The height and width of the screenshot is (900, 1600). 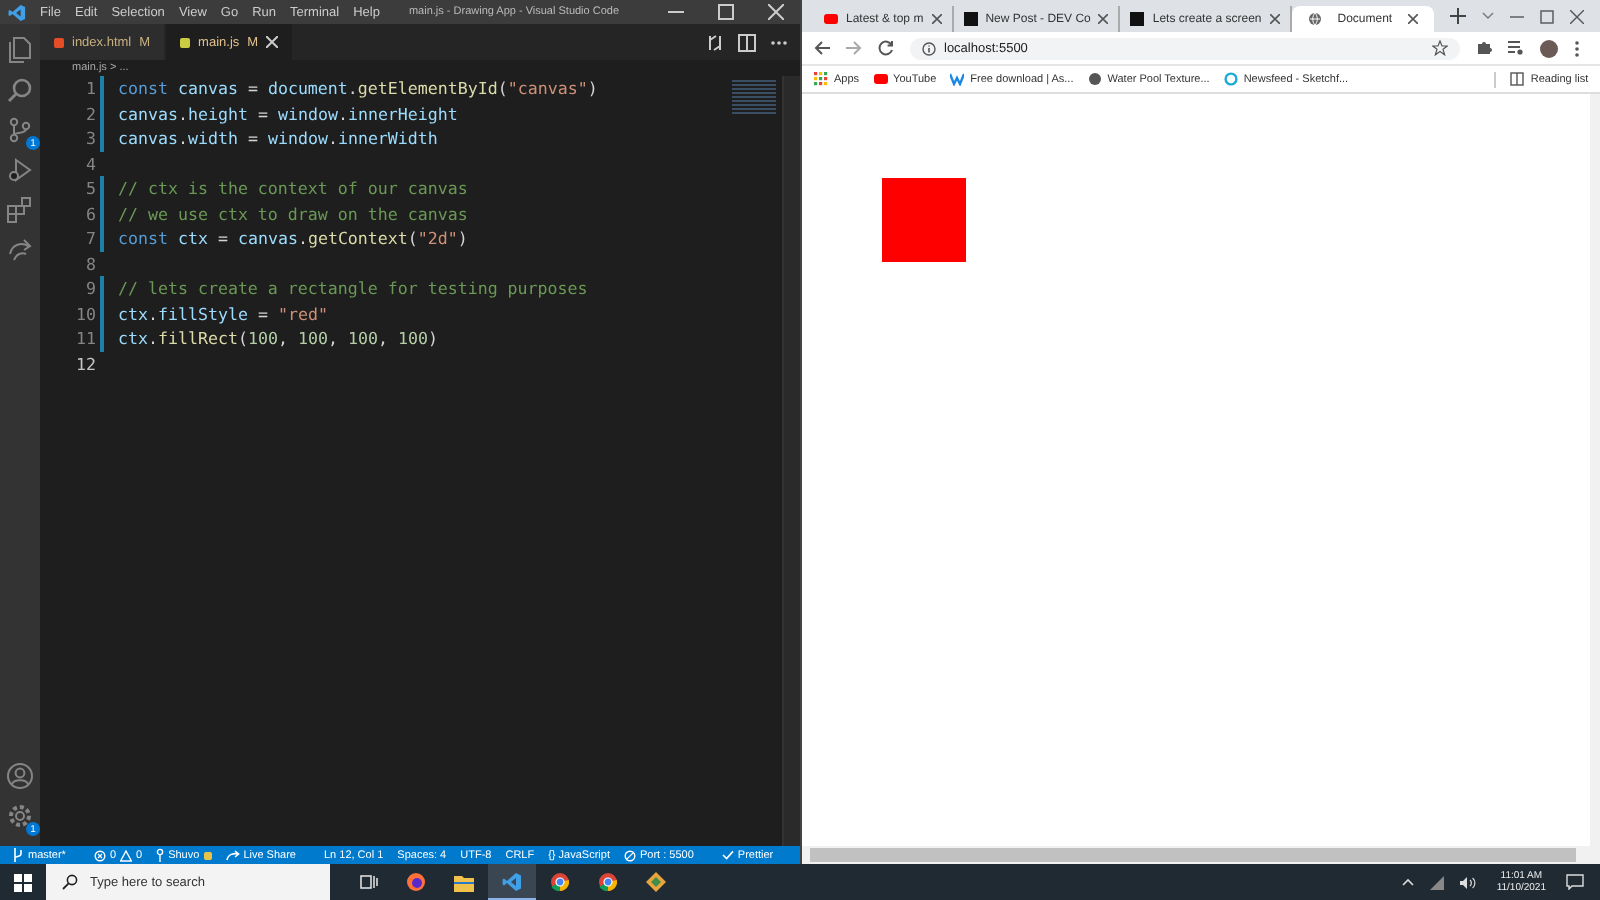 What do you see at coordinates (90, 113) in the screenshot?
I see `line-number: 2` at bounding box center [90, 113].